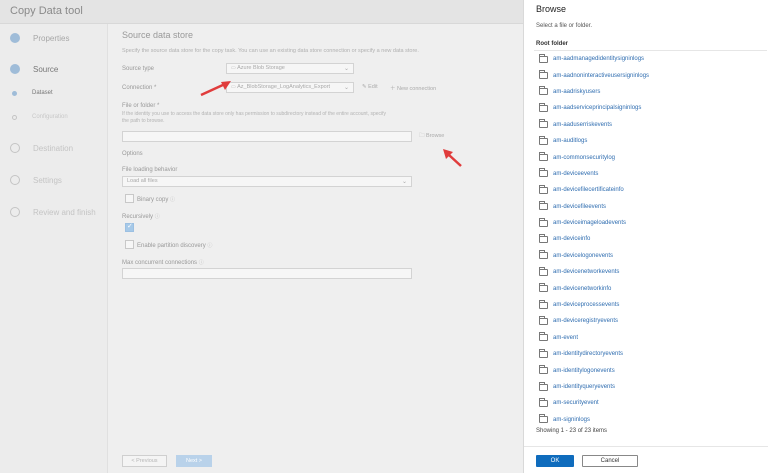 This screenshot has width=768, height=473. Describe the element at coordinates (650, 288) in the screenshot. I see `list-item: am-devicenetworkinfo` at that location.